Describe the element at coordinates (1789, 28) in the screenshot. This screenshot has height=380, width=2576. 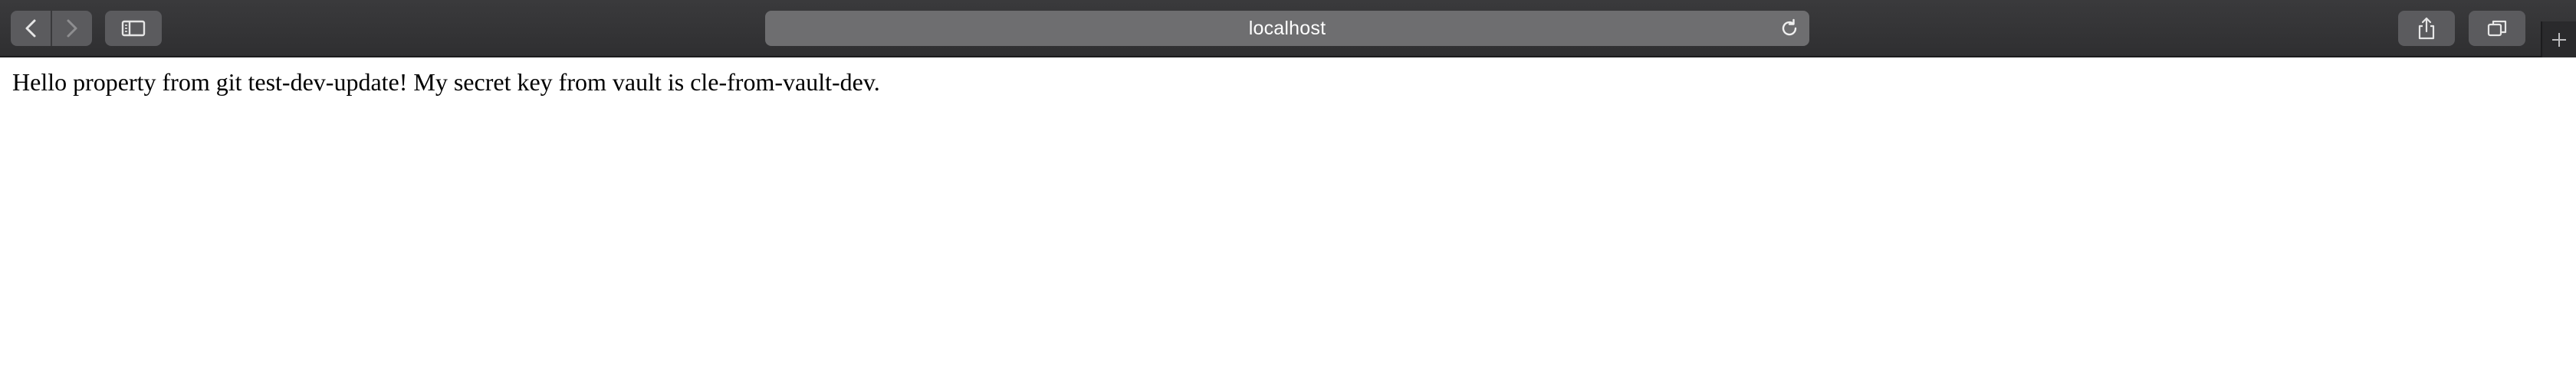
I see `reload-icon` at that location.